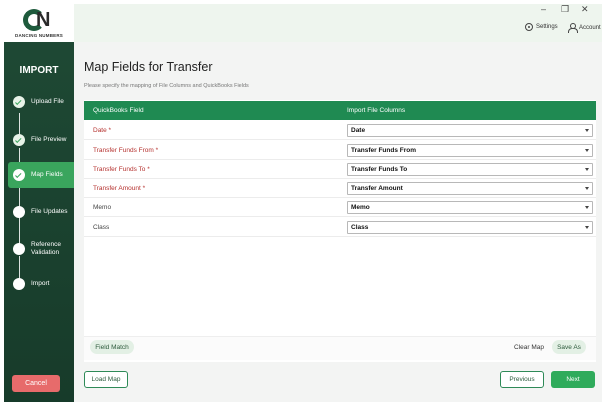 The width and height of the screenshot is (606, 405). Describe the element at coordinates (470, 150) in the screenshot. I see `column-select: Transfer Funds From` at that location.